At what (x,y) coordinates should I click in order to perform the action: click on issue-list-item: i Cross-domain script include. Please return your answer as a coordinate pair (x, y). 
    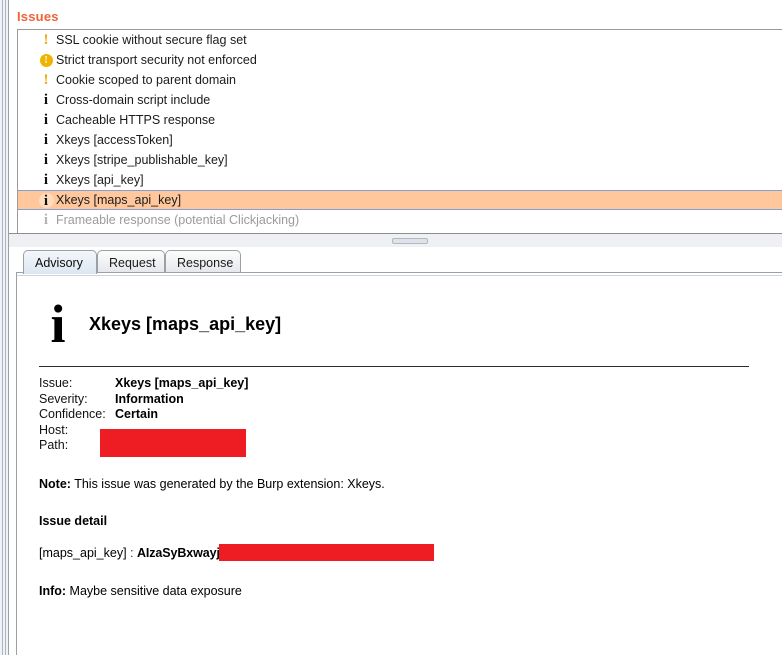
    Looking at the image, I should click on (400, 100).